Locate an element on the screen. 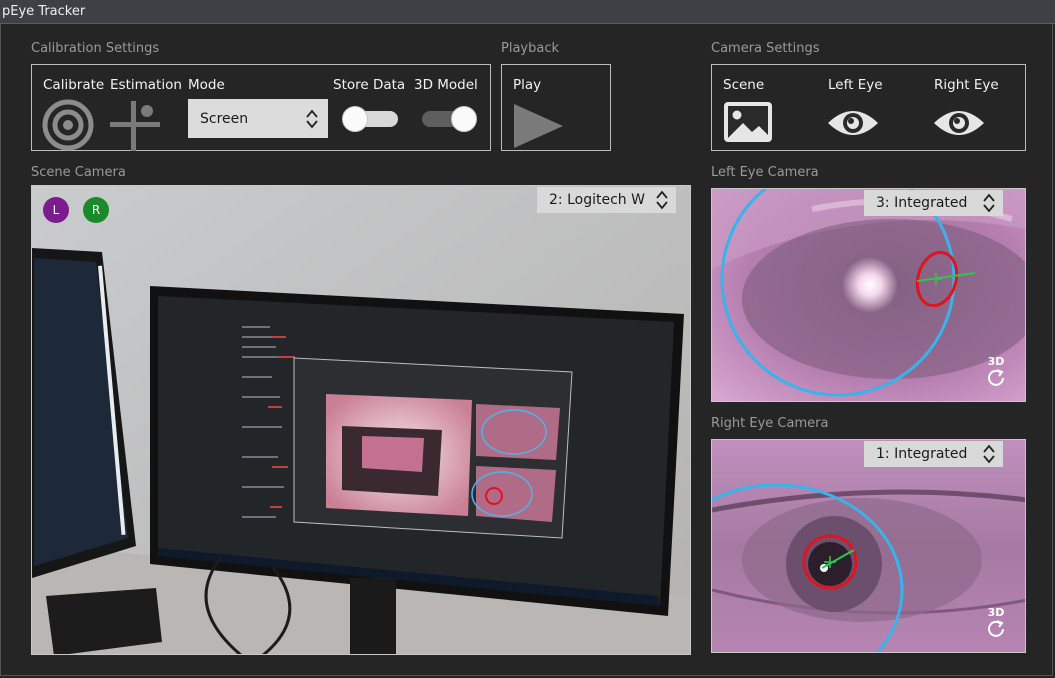  left-eye-source-value: 3: Integrated is located at coordinates (922, 203).